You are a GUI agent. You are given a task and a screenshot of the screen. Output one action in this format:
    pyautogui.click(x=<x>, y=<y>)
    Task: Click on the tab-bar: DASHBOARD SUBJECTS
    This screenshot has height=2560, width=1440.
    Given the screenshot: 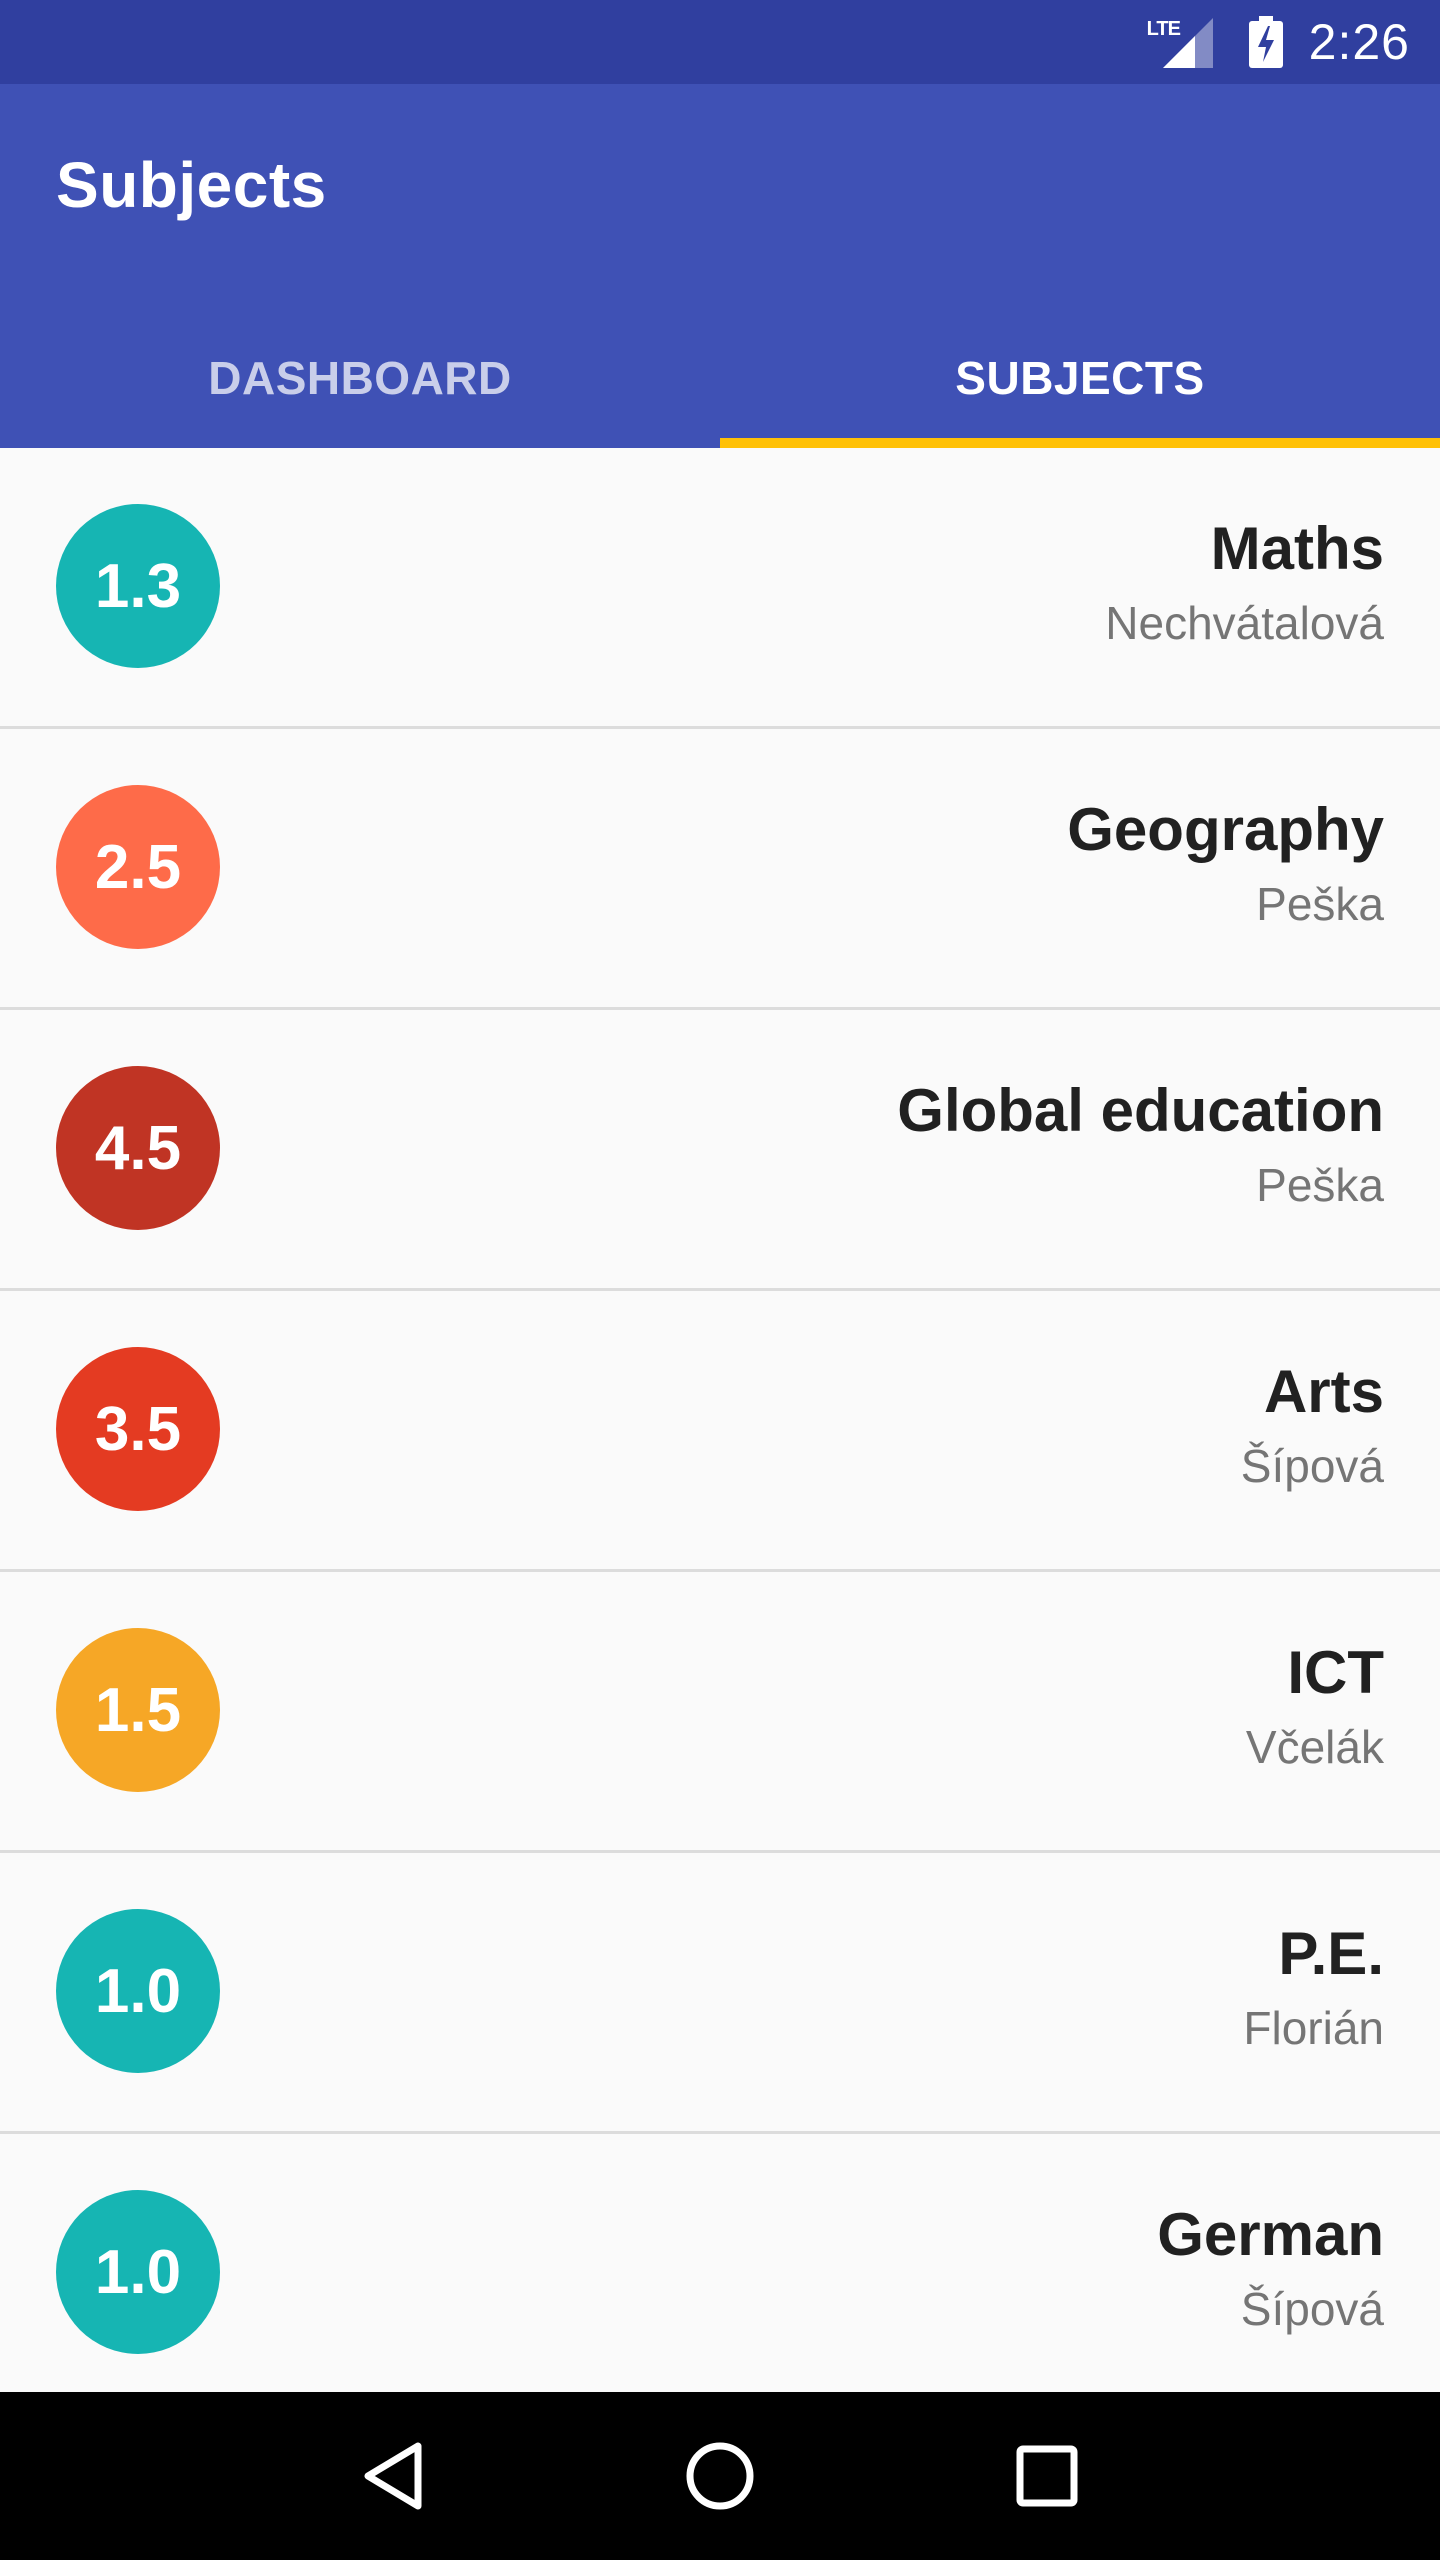 What is the action you would take?
    pyautogui.click(x=720, y=378)
    